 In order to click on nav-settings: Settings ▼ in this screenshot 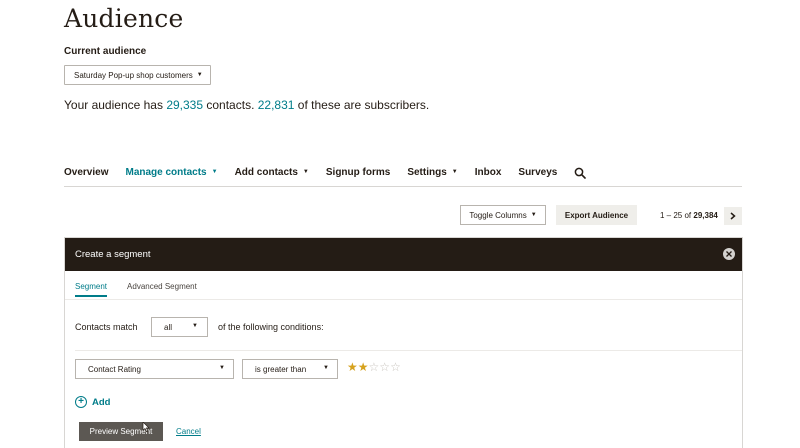, I will do `click(432, 176)`.